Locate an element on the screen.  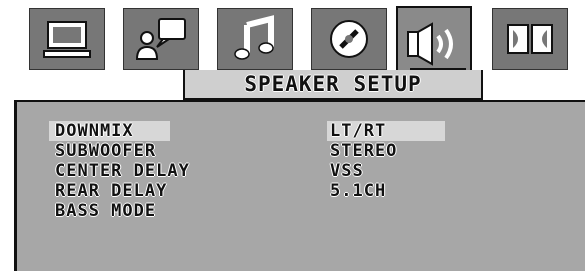
speaker-icon is located at coordinates (434, 44).